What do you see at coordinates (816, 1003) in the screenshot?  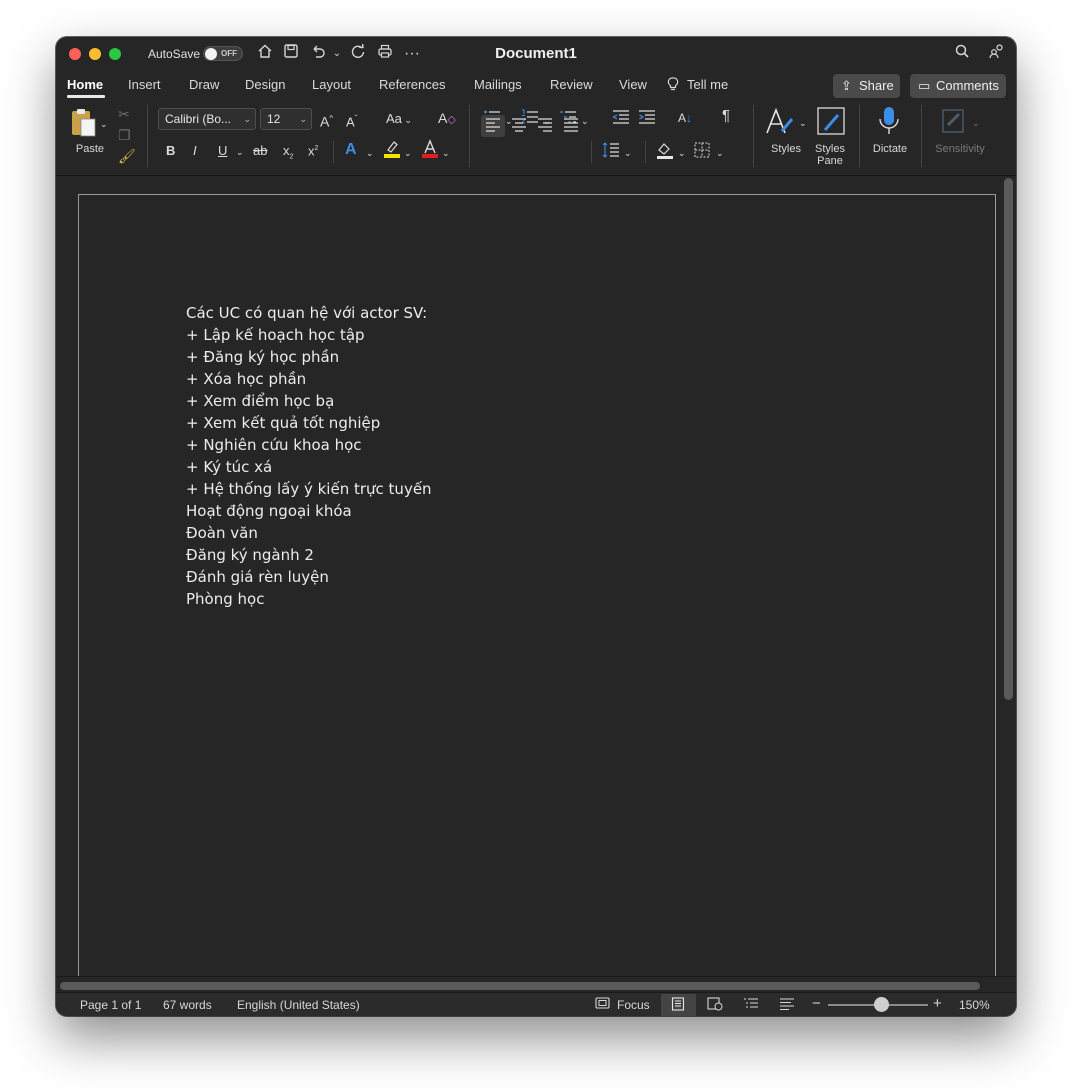 I see `zoom-out-button: −` at bounding box center [816, 1003].